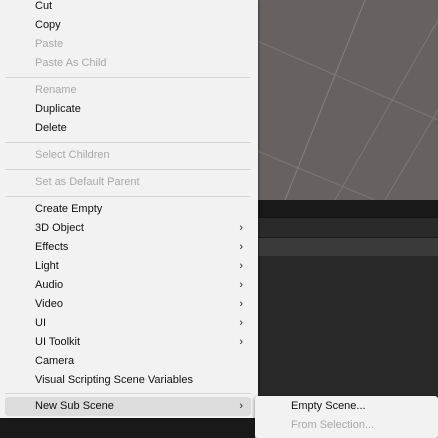 The image size is (438, 438). Describe the element at coordinates (56, 90) in the screenshot. I see `menu-item-label: Rename` at that location.